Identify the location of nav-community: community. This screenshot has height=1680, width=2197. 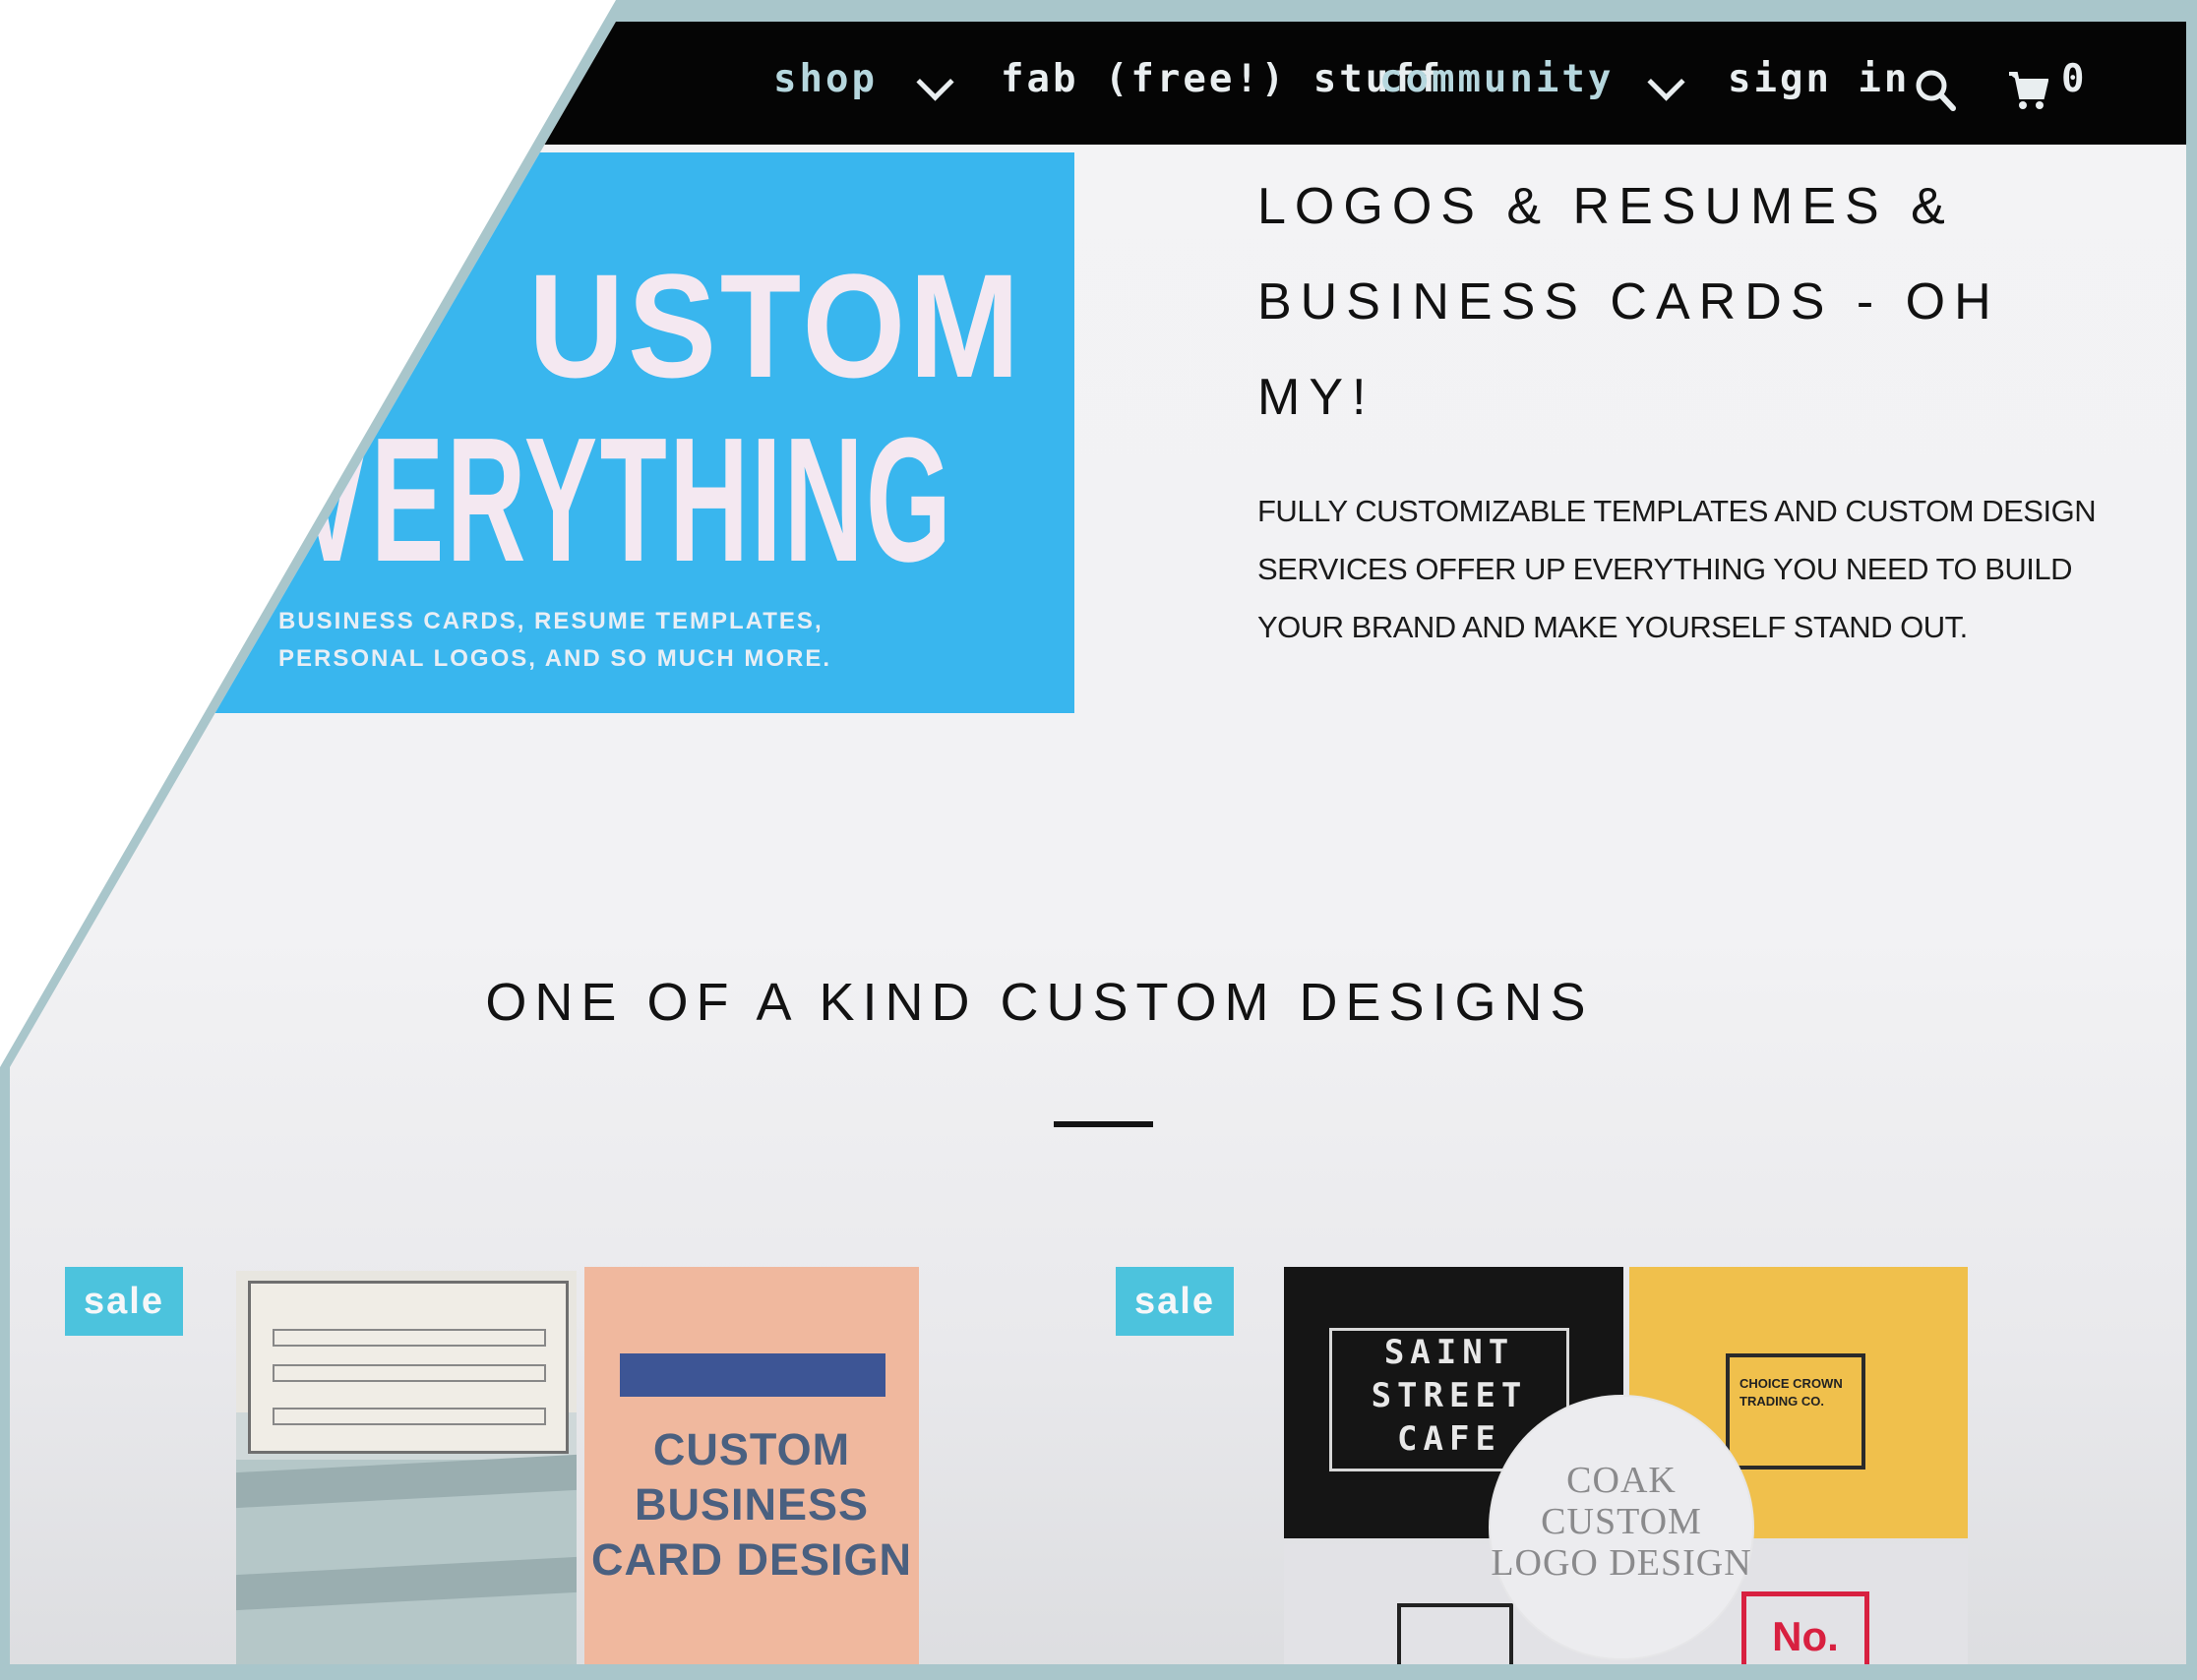
(1496, 79).